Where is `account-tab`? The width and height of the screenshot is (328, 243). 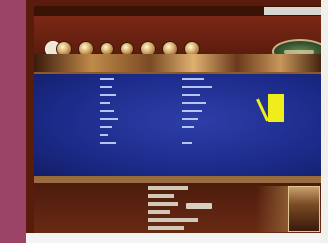 account-tab is located at coordinates (293, 11).